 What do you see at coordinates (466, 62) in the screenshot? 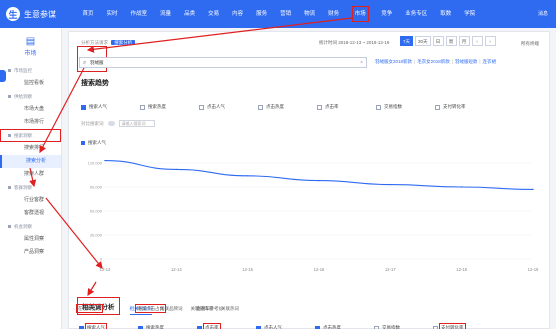
I see `quick-link-2: 羽绒服短款` at bounding box center [466, 62].